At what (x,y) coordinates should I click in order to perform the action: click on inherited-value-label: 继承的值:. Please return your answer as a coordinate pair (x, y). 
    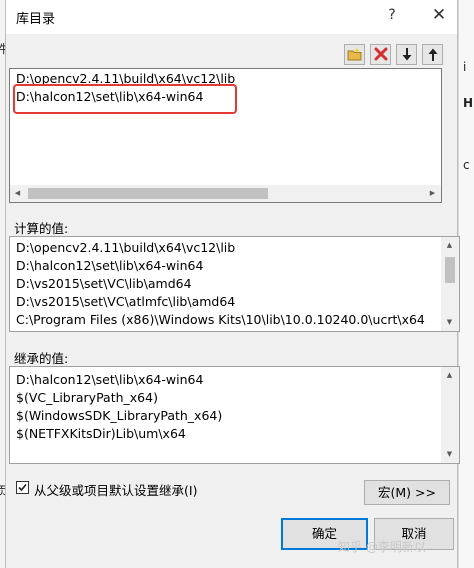
    Looking at the image, I should click on (41, 358).